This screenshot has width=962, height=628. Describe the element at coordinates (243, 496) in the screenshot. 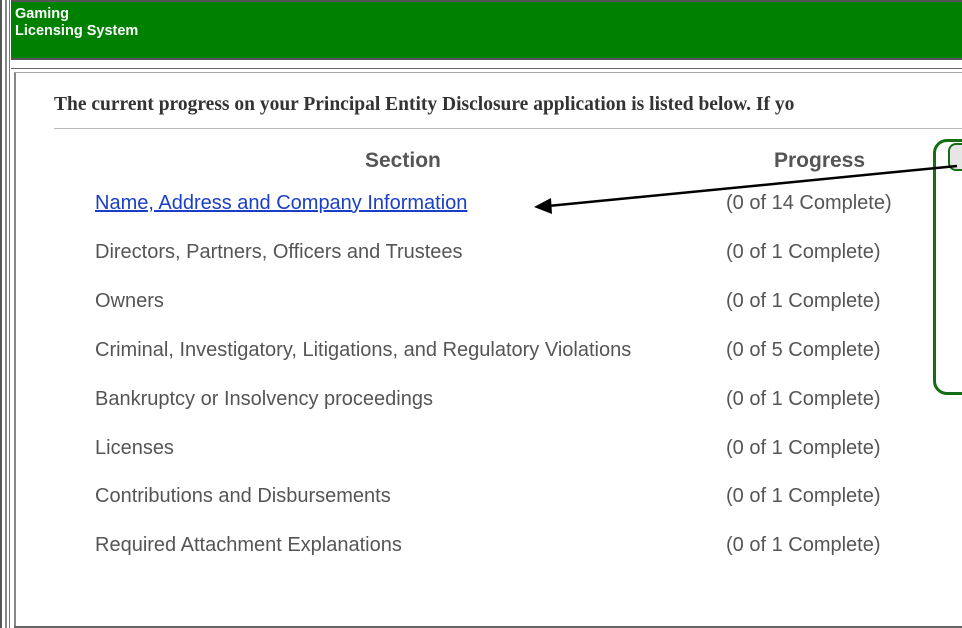

I see `section-contributions: Contributions and Disbursements` at that location.